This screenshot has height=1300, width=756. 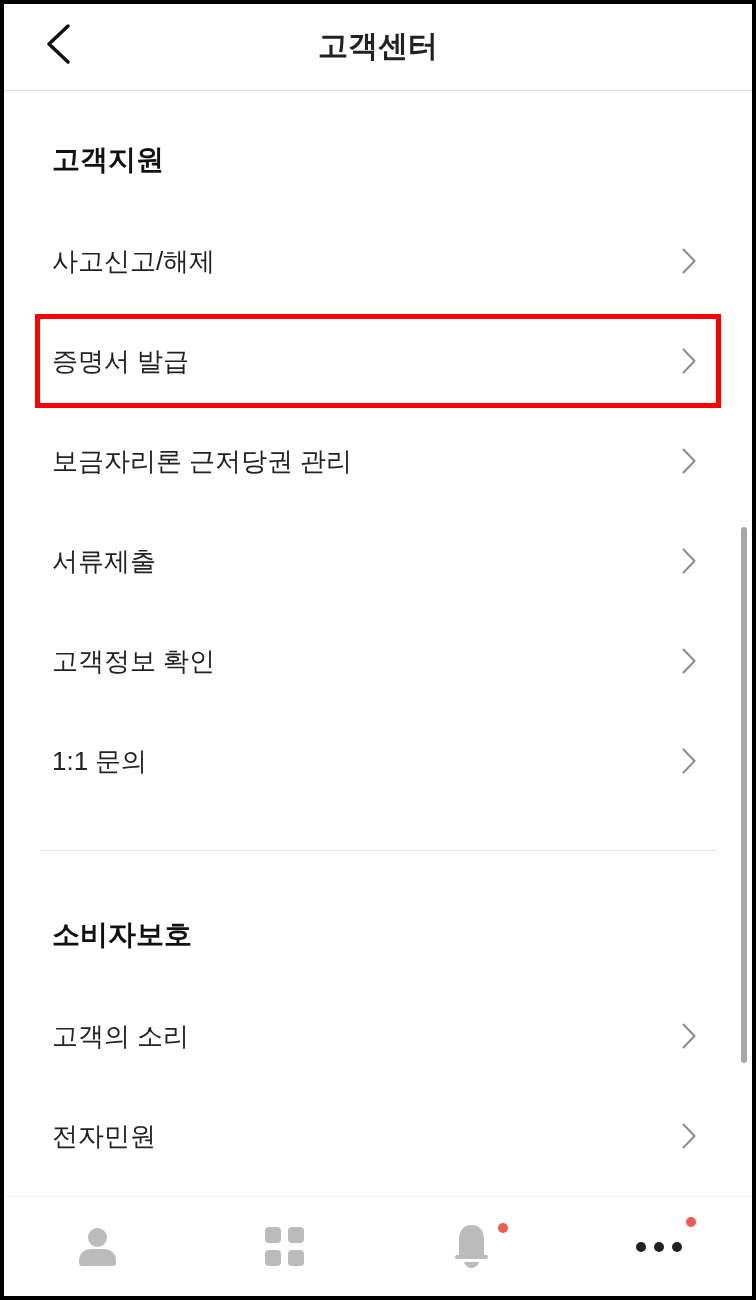 What do you see at coordinates (744, 795) in the screenshot?
I see `scrollbar-thumb` at bounding box center [744, 795].